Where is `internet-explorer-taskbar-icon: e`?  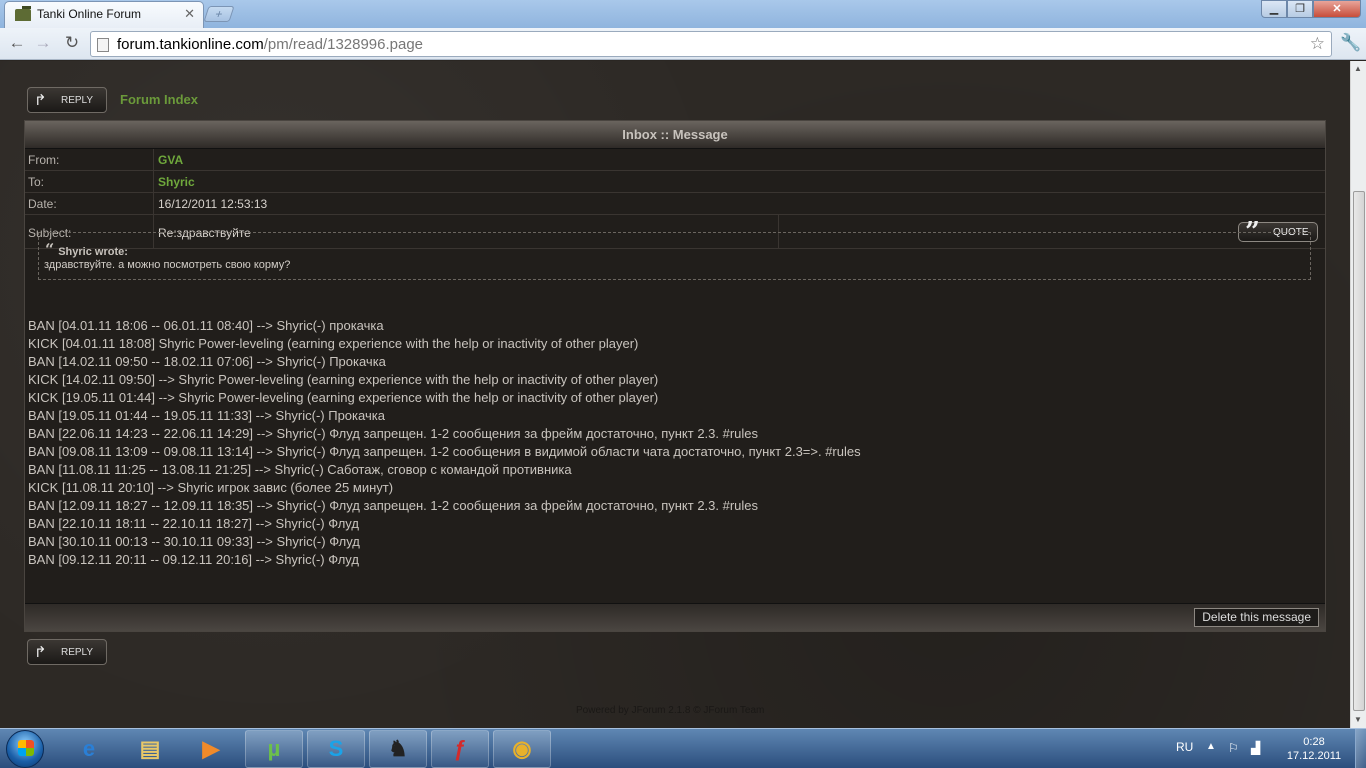
internet-explorer-taskbar-icon: e is located at coordinates (89, 749).